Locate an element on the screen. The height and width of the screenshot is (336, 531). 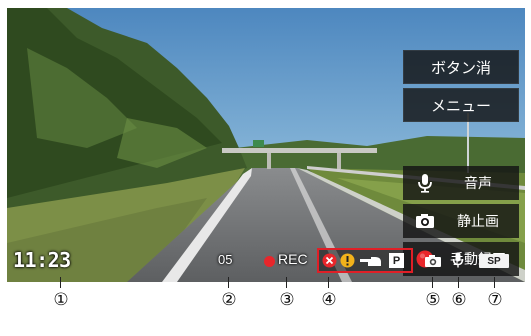
camera-status-icon is located at coordinates (433, 261).